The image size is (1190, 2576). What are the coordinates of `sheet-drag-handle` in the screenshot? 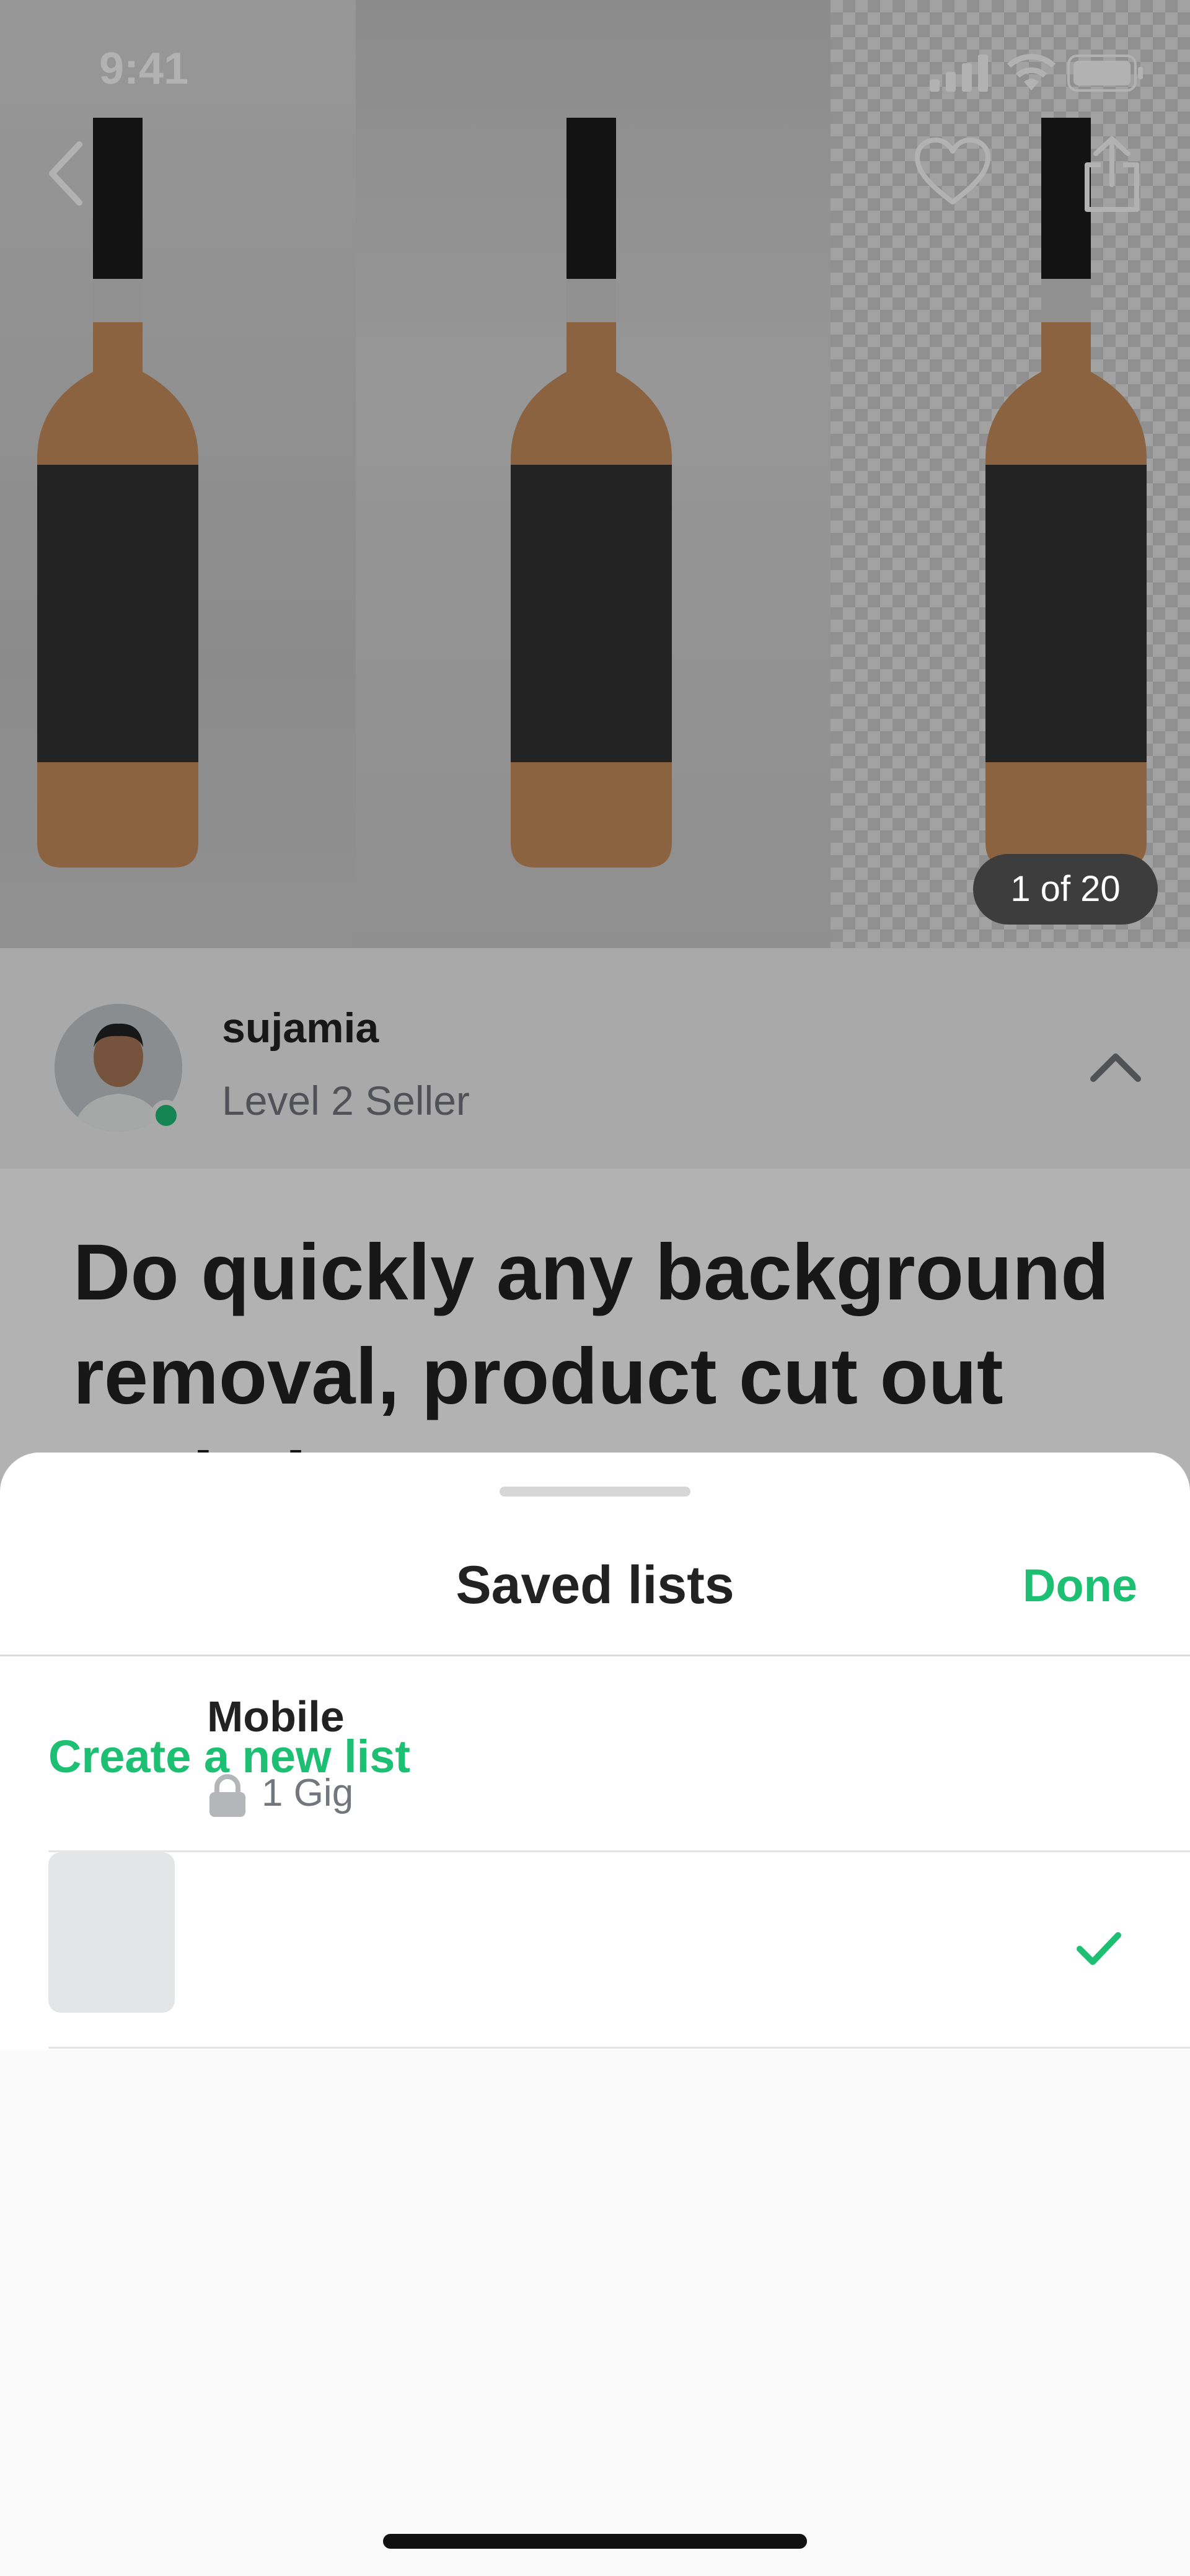 It's located at (595, 1492).